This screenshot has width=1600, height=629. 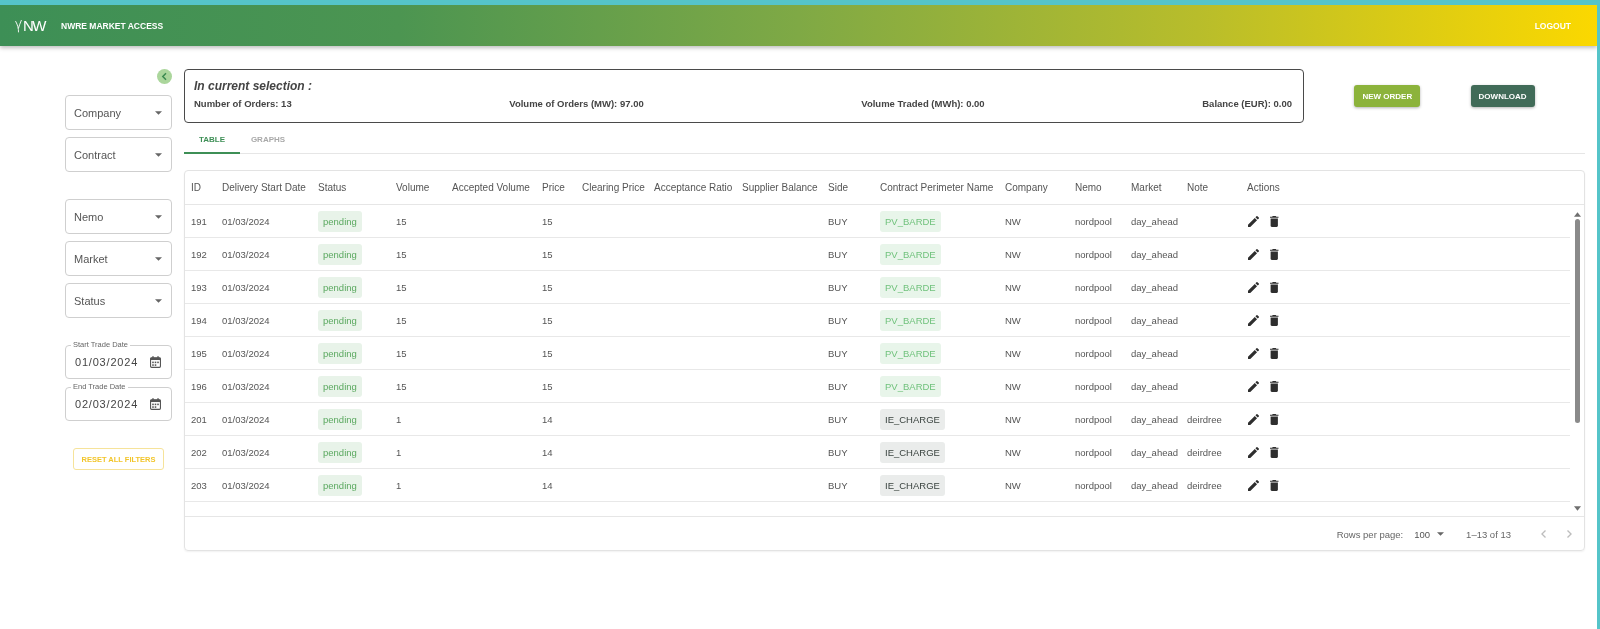 What do you see at coordinates (212, 140) in the screenshot?
I see `tab: TABLE` at bounding box center [212, 140].